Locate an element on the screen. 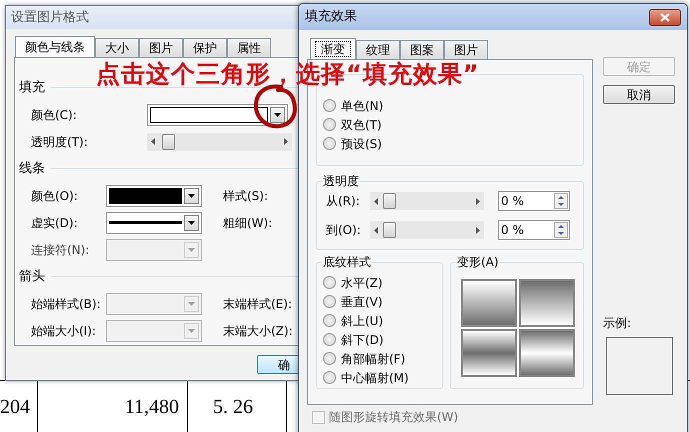 The height and width of the screenshot is (432, 690). radio-label: 中心幅射(M) is located at coordinates (375, 378).